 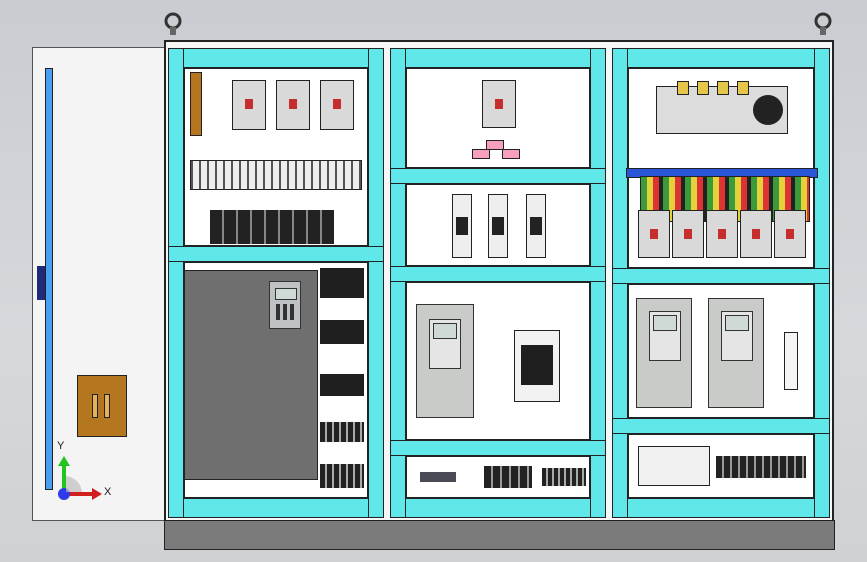 I want to click on terminal-strip, so click(x=761, y=467).